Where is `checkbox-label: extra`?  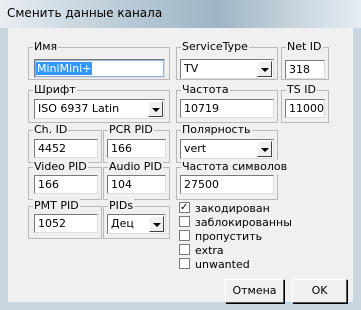 checkbox-label: extra is located at coordinates (209, 250).